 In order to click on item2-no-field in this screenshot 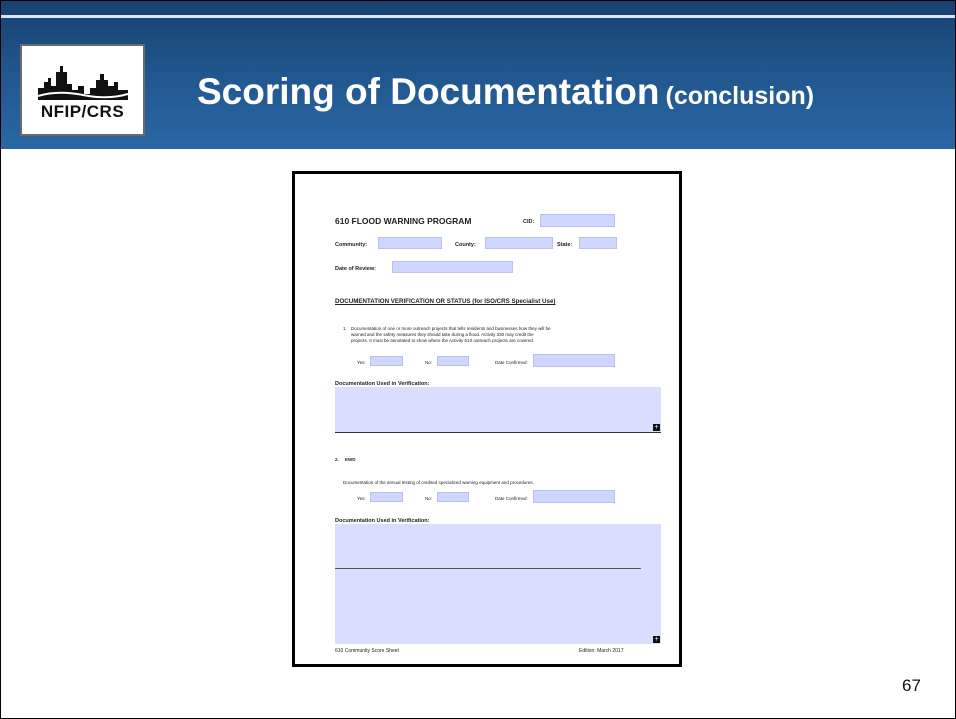, I will do `click(453, 497)`.